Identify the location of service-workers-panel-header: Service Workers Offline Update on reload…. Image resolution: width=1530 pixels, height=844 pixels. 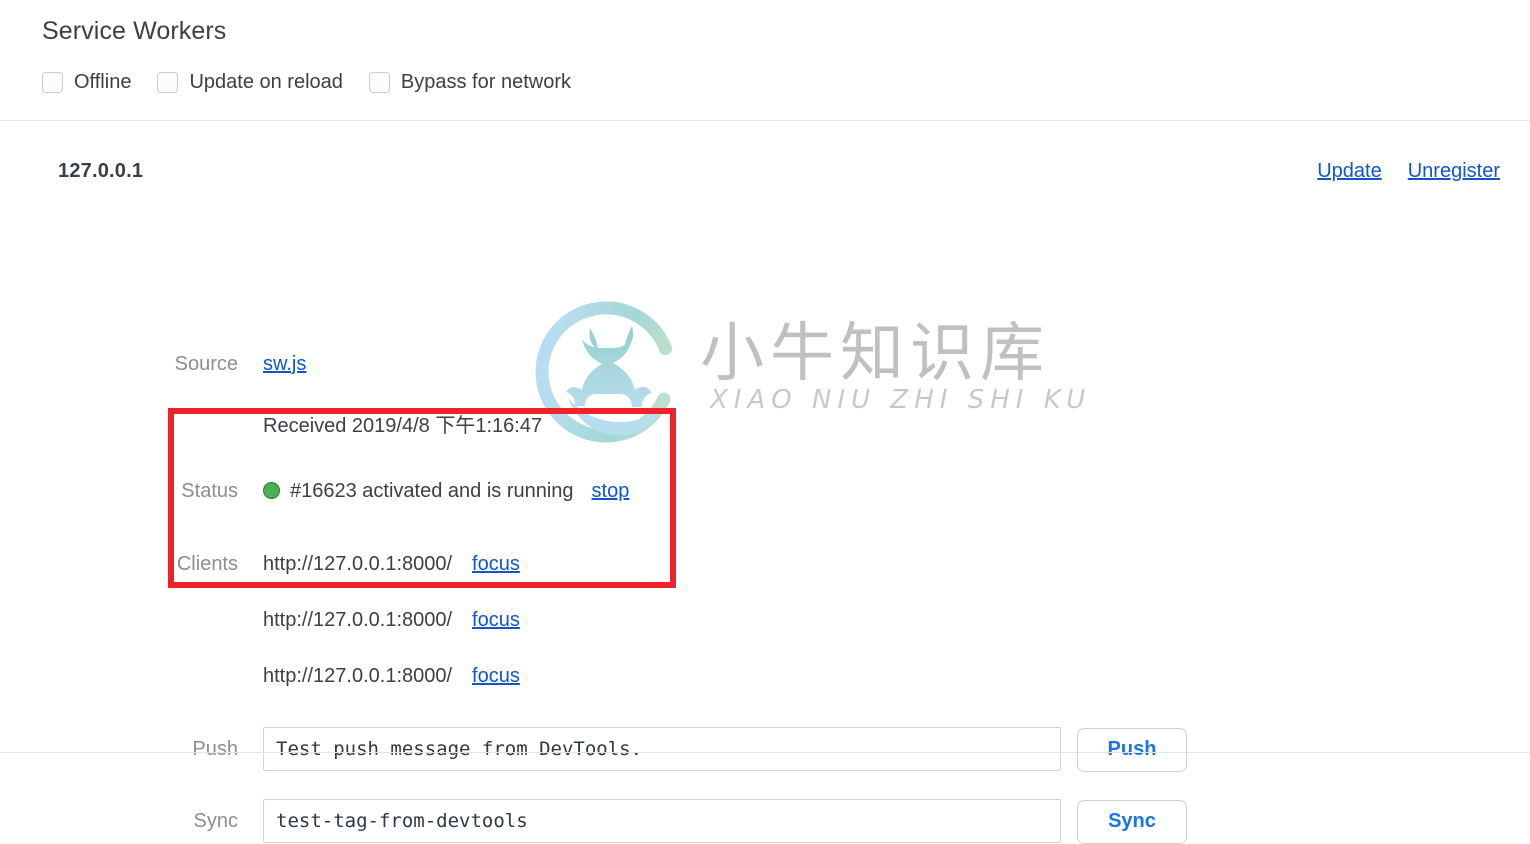
(765, 60).